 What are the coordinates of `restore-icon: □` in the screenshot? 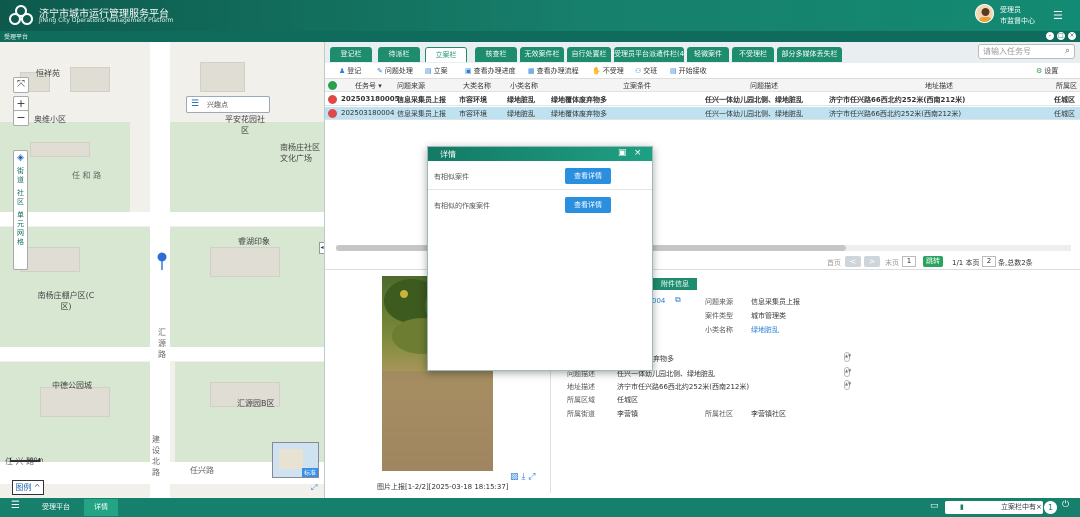 It's located at (1061, 36).